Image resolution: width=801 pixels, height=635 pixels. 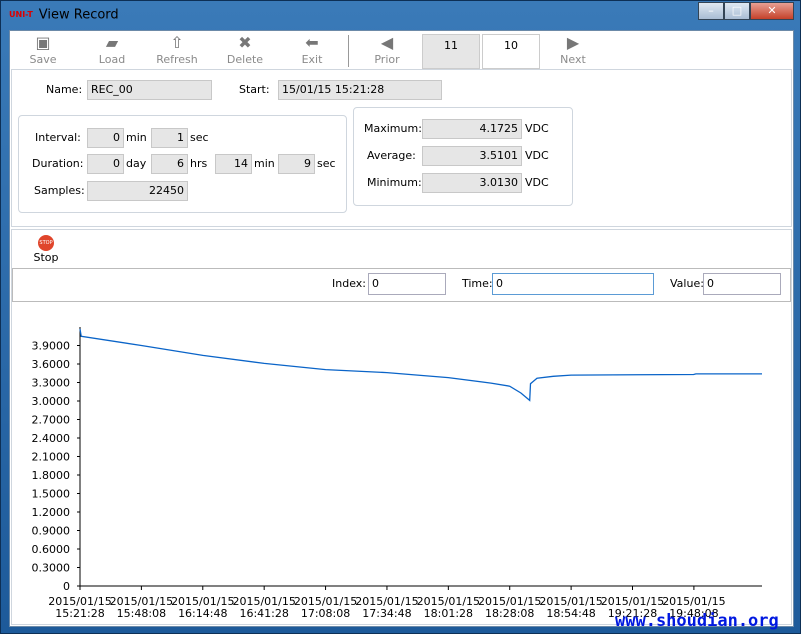 What do you see at coordinates (51, 346) in the screenshot?
I see `y-tick-label: 3.9000` at bounding box center [51, 346].